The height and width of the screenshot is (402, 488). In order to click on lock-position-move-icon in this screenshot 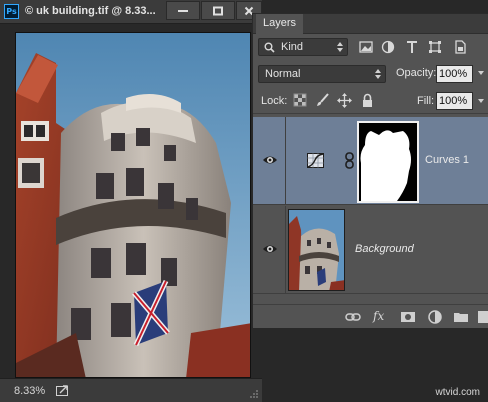, I will do `click(344, 100)`.